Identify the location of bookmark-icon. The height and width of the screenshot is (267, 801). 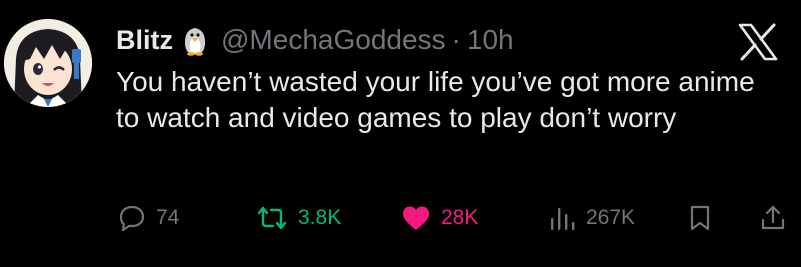
(700, 218).